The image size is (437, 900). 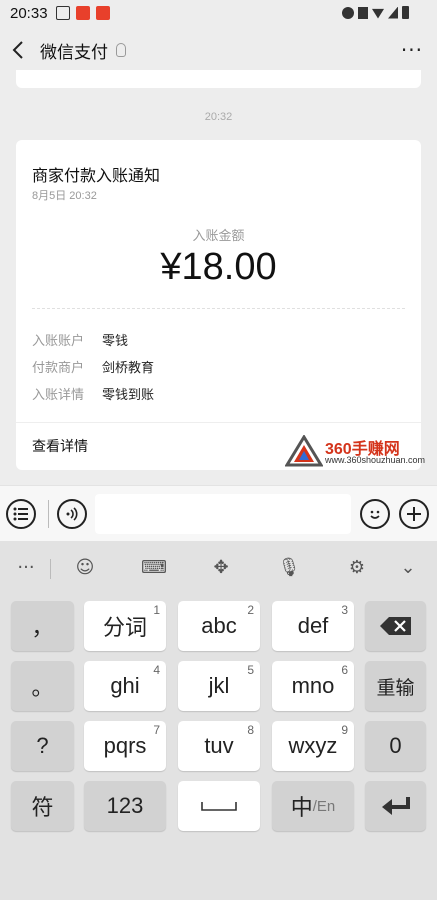 I want to click on key-label: ?, so click(x=42, y=745).